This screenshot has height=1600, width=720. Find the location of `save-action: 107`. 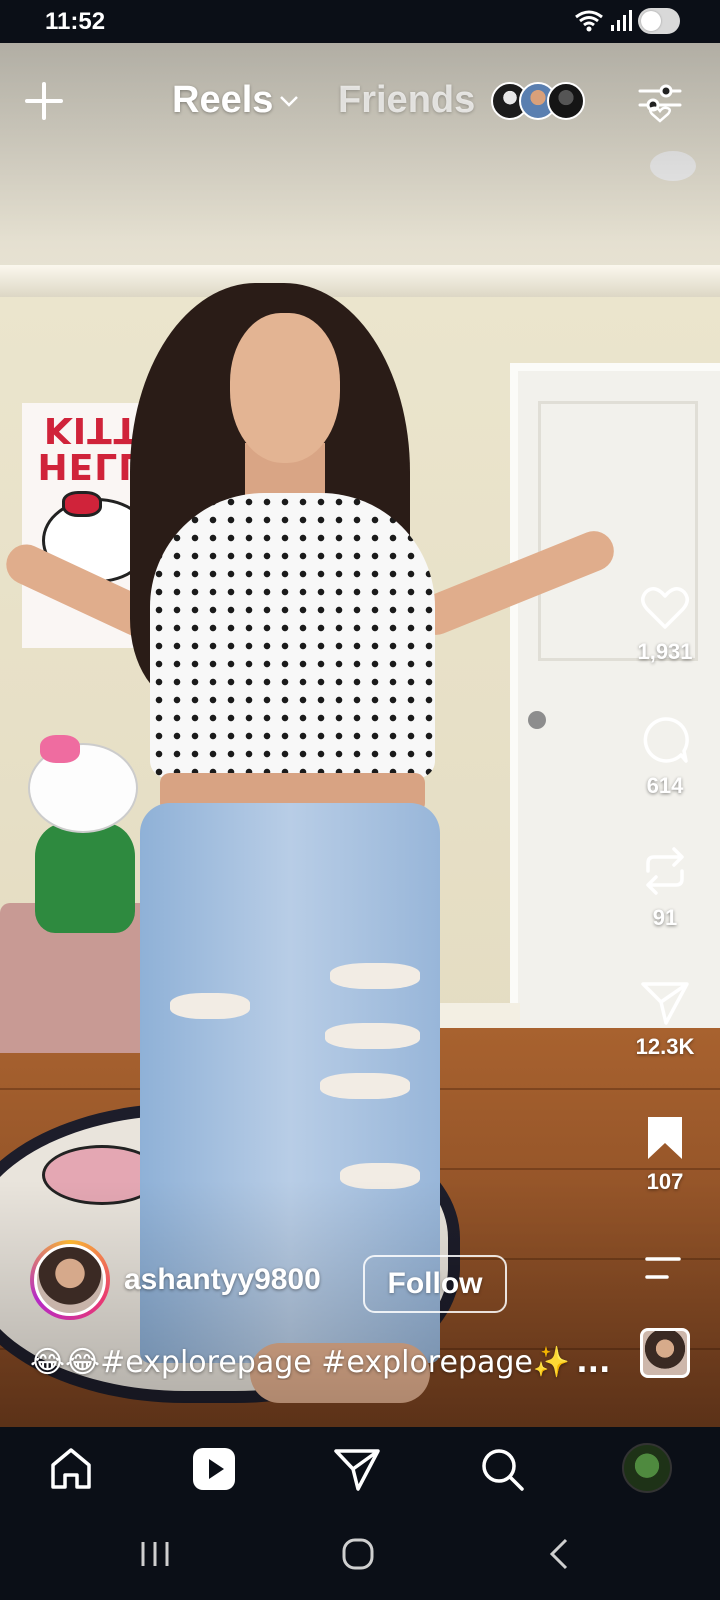

save-action: 107 is located at coordinates (665, 1155).